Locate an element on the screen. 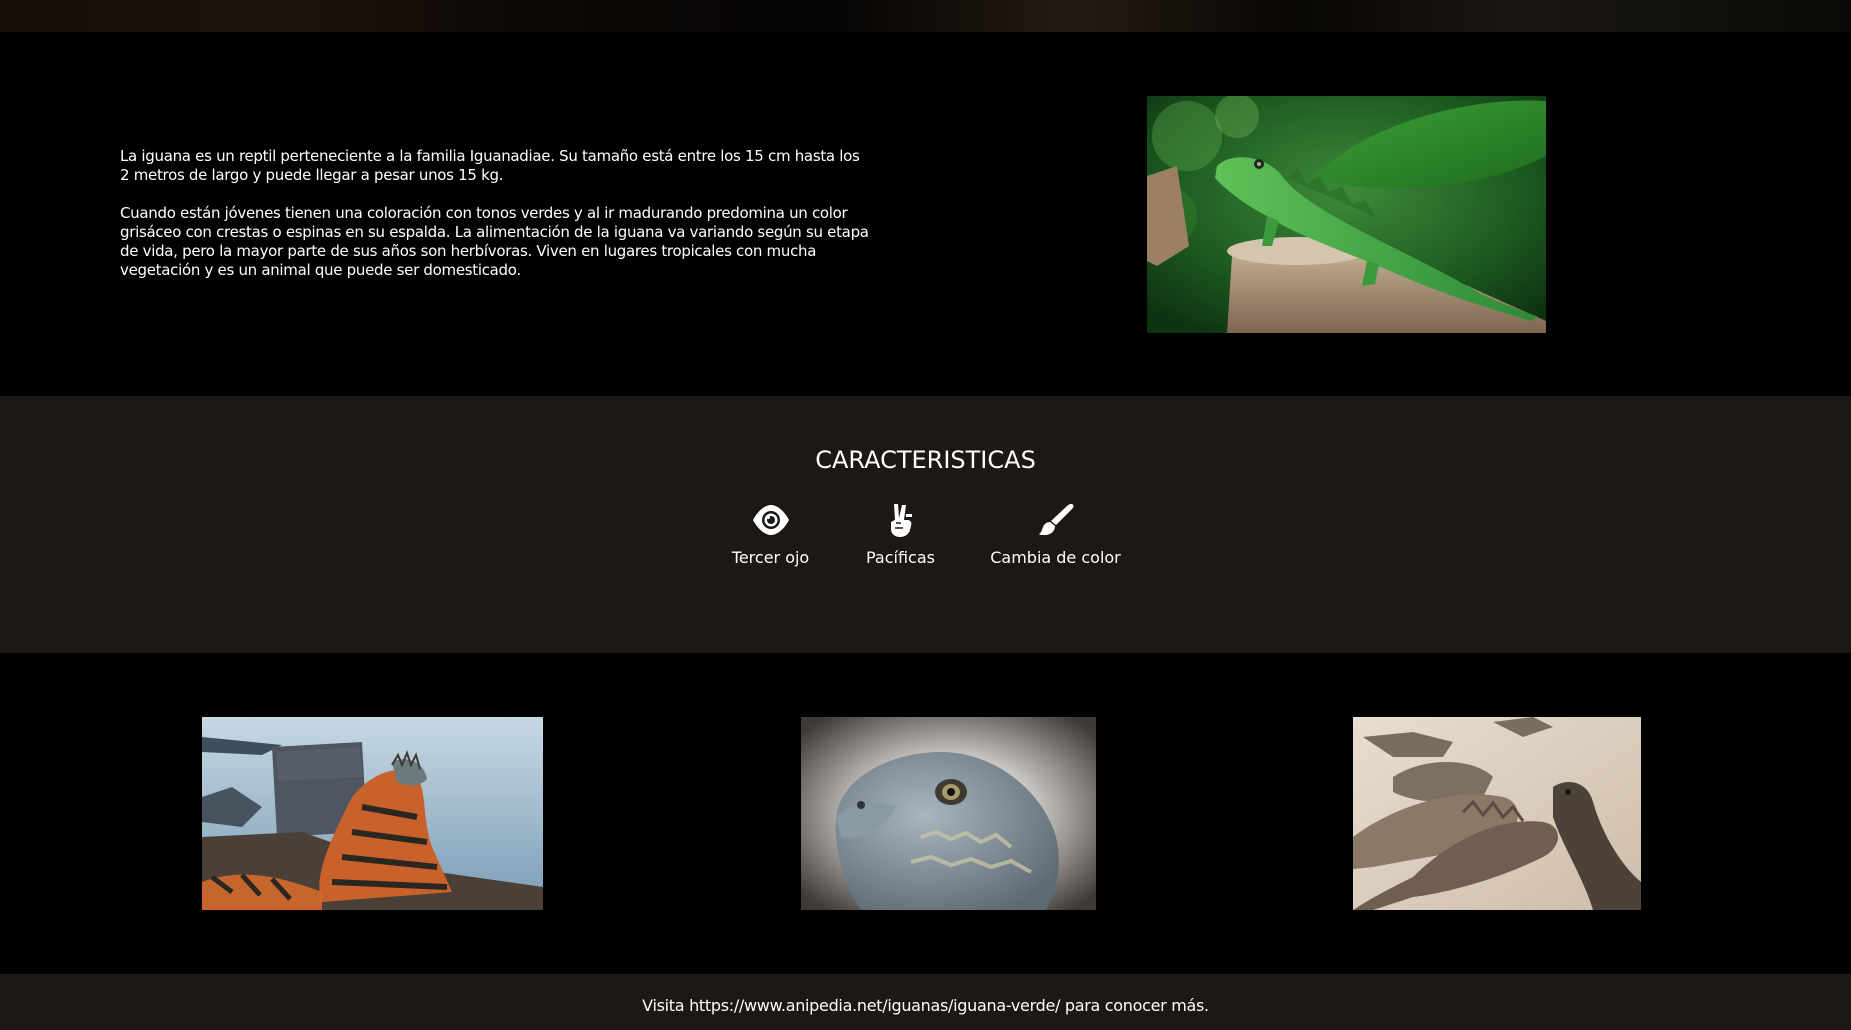 The height and width of the screenshot is (1030, 1851). iguanas-on-beach-photo is located at coordinates (1497, 813).